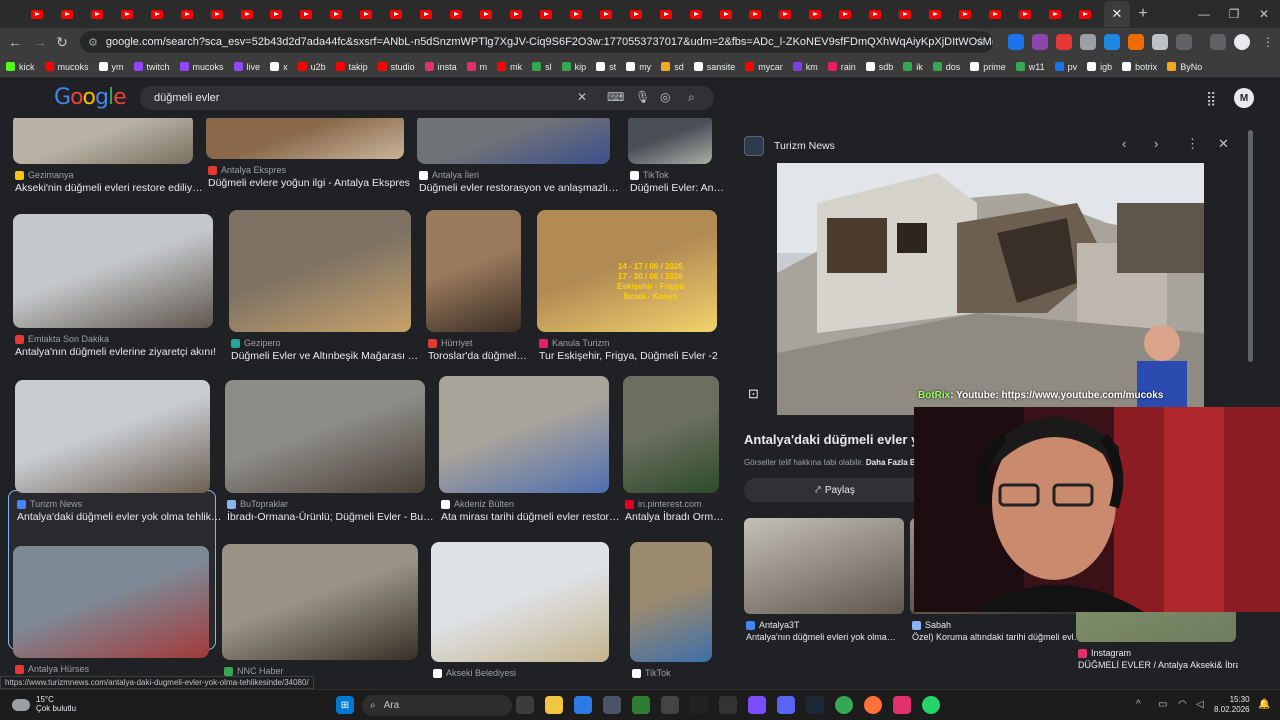  Describe the element at coordinates (1192, 144) in the screenshot. I see `more-options-icon: ⋮` at that location.